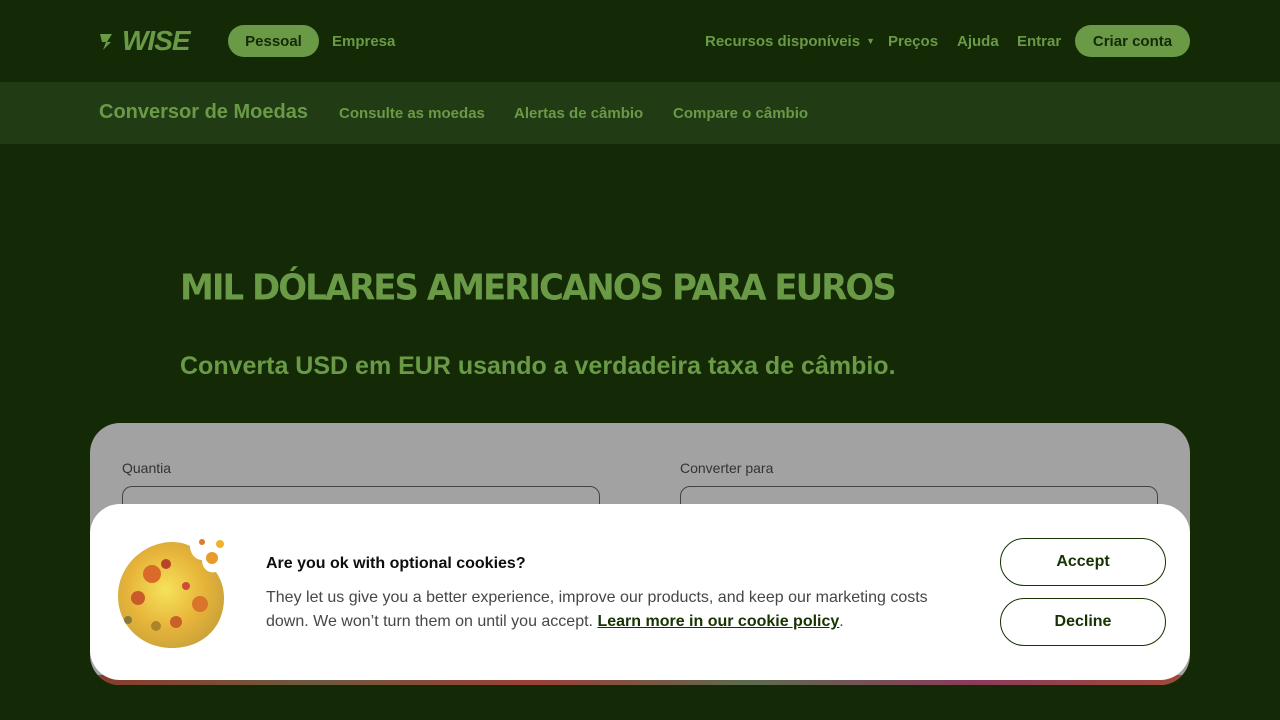  Describe the element at coordinates (1039, 41) in the screenshot. I see `login-link: Entrar` at that location.